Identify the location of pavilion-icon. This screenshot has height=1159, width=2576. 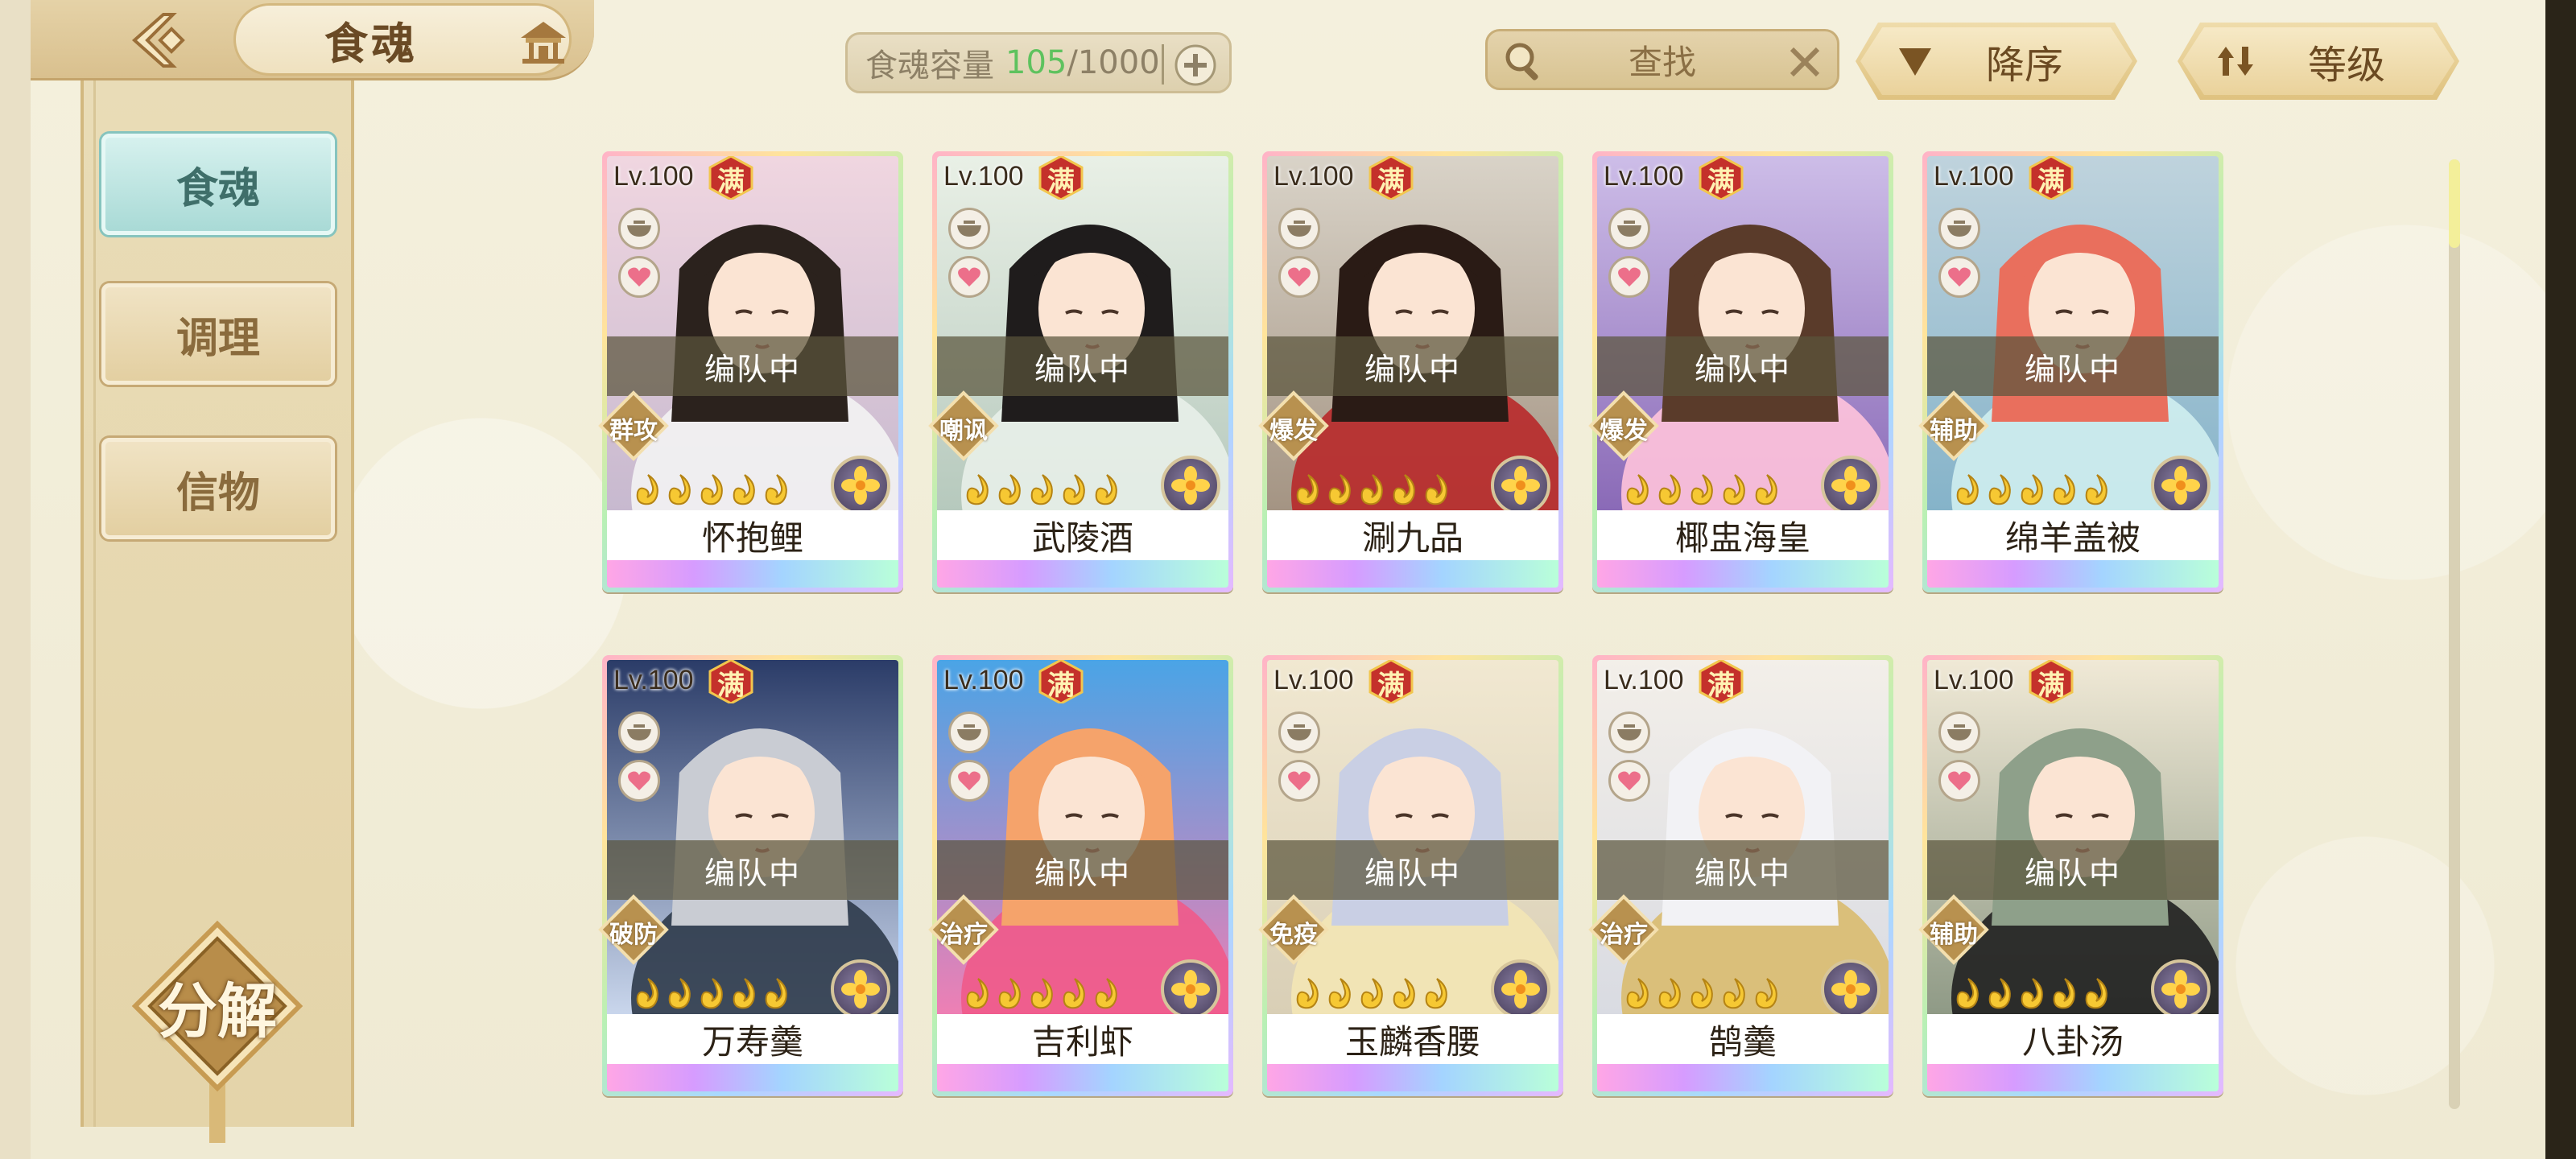
(543, 42).